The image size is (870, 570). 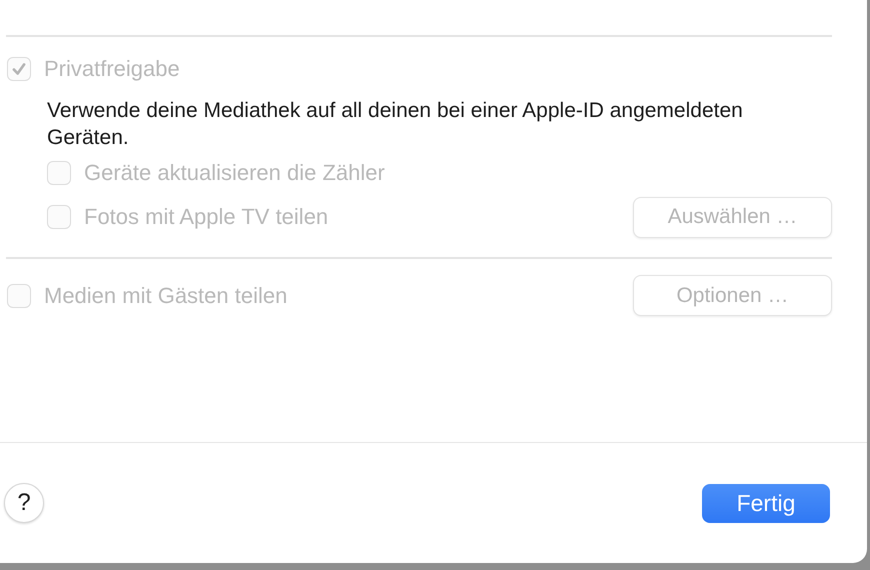 What do you see at coordinates (206, 217) in the screenshot?
I see `checkbox-label: Fotos mit Apple TV teilen` at bounding box center [206, 217].